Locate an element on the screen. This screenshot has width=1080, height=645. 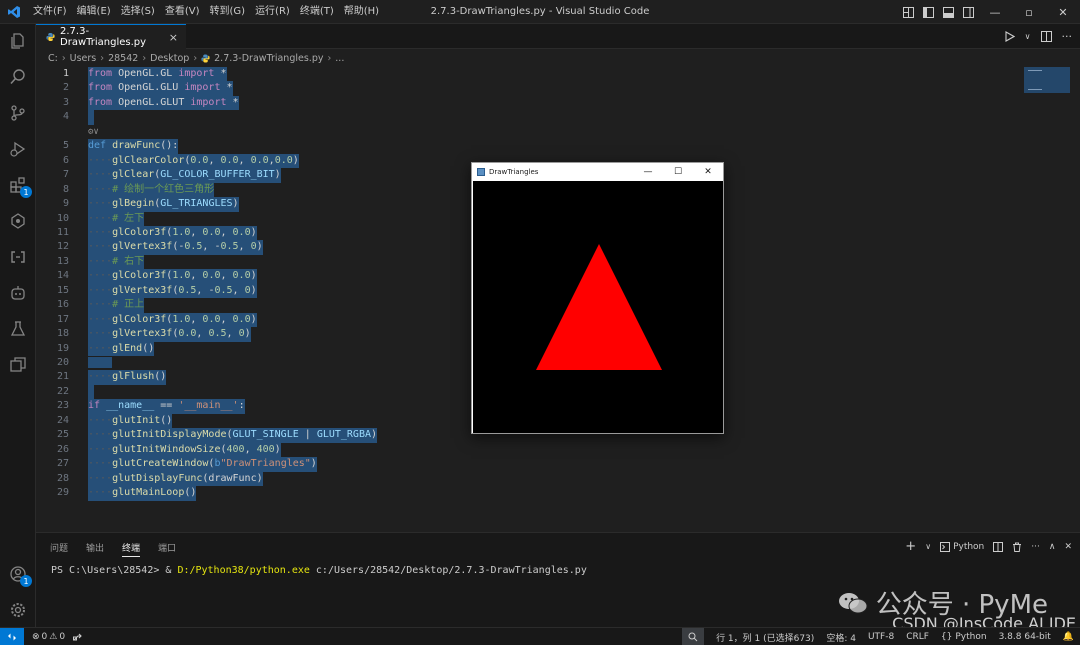
gl-maximize-button: ☐ is located at coordinates (678, 172).